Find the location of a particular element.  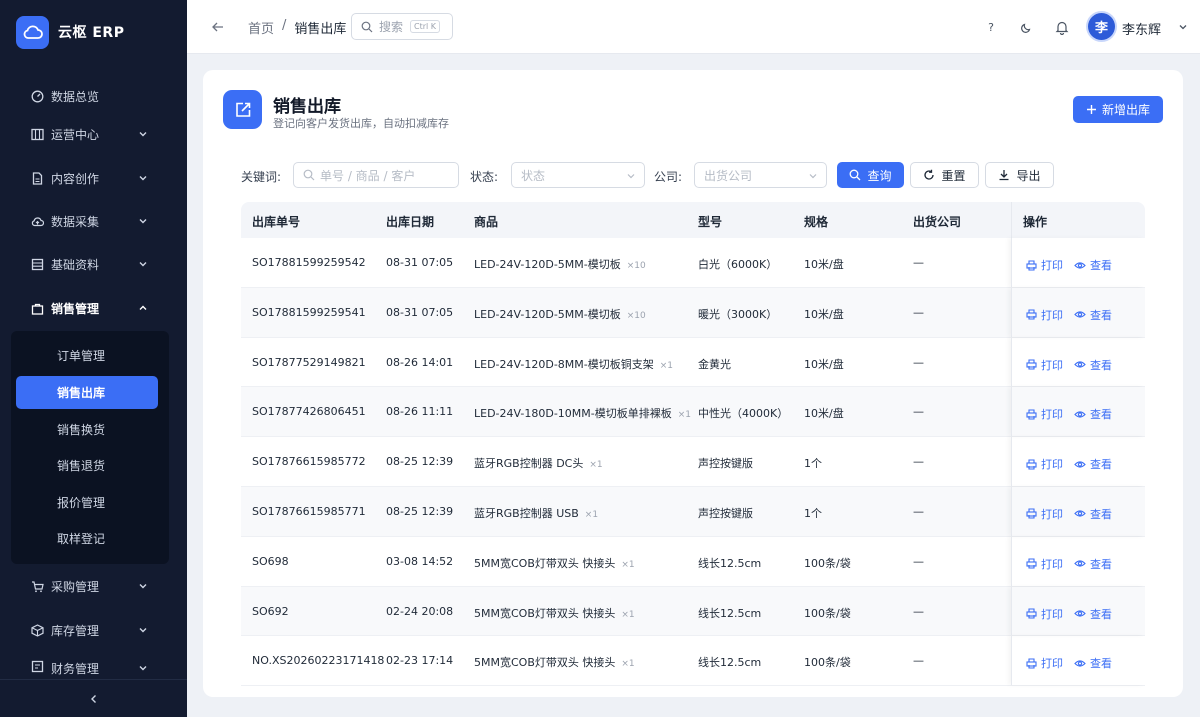

column-header: 型号 is located at coordinates (710, 222).